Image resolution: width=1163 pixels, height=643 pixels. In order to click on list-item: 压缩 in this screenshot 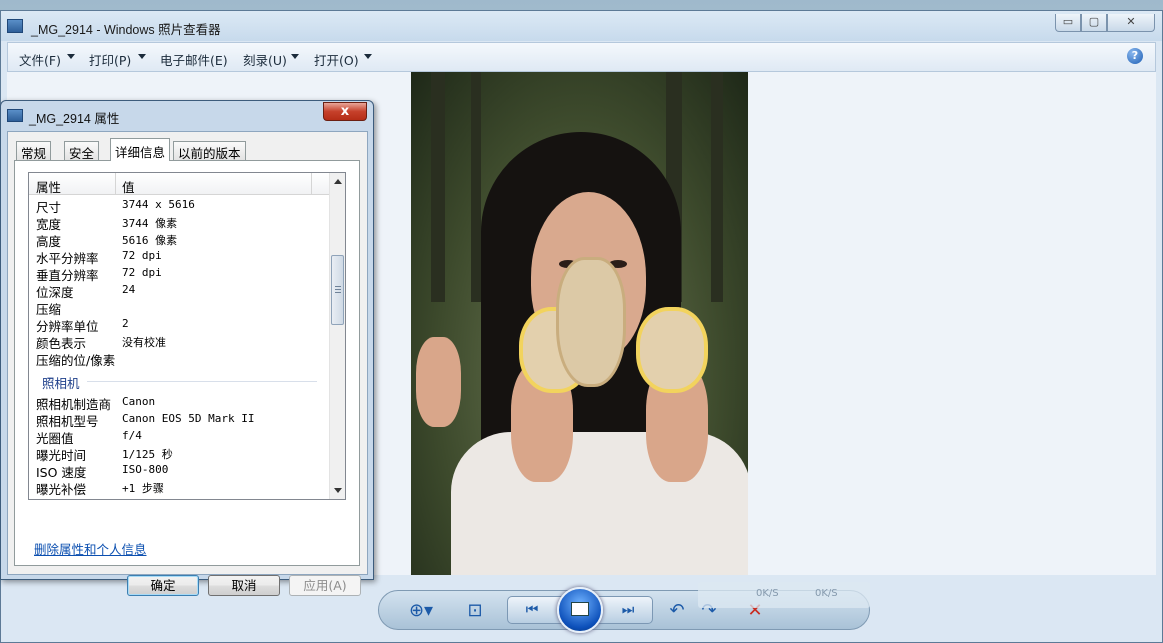, I will do `click(179, 307)`.